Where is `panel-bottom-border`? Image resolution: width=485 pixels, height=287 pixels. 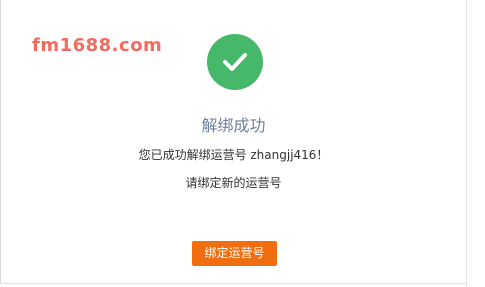
panel-bottom-border is located at coordinates (233, 283).